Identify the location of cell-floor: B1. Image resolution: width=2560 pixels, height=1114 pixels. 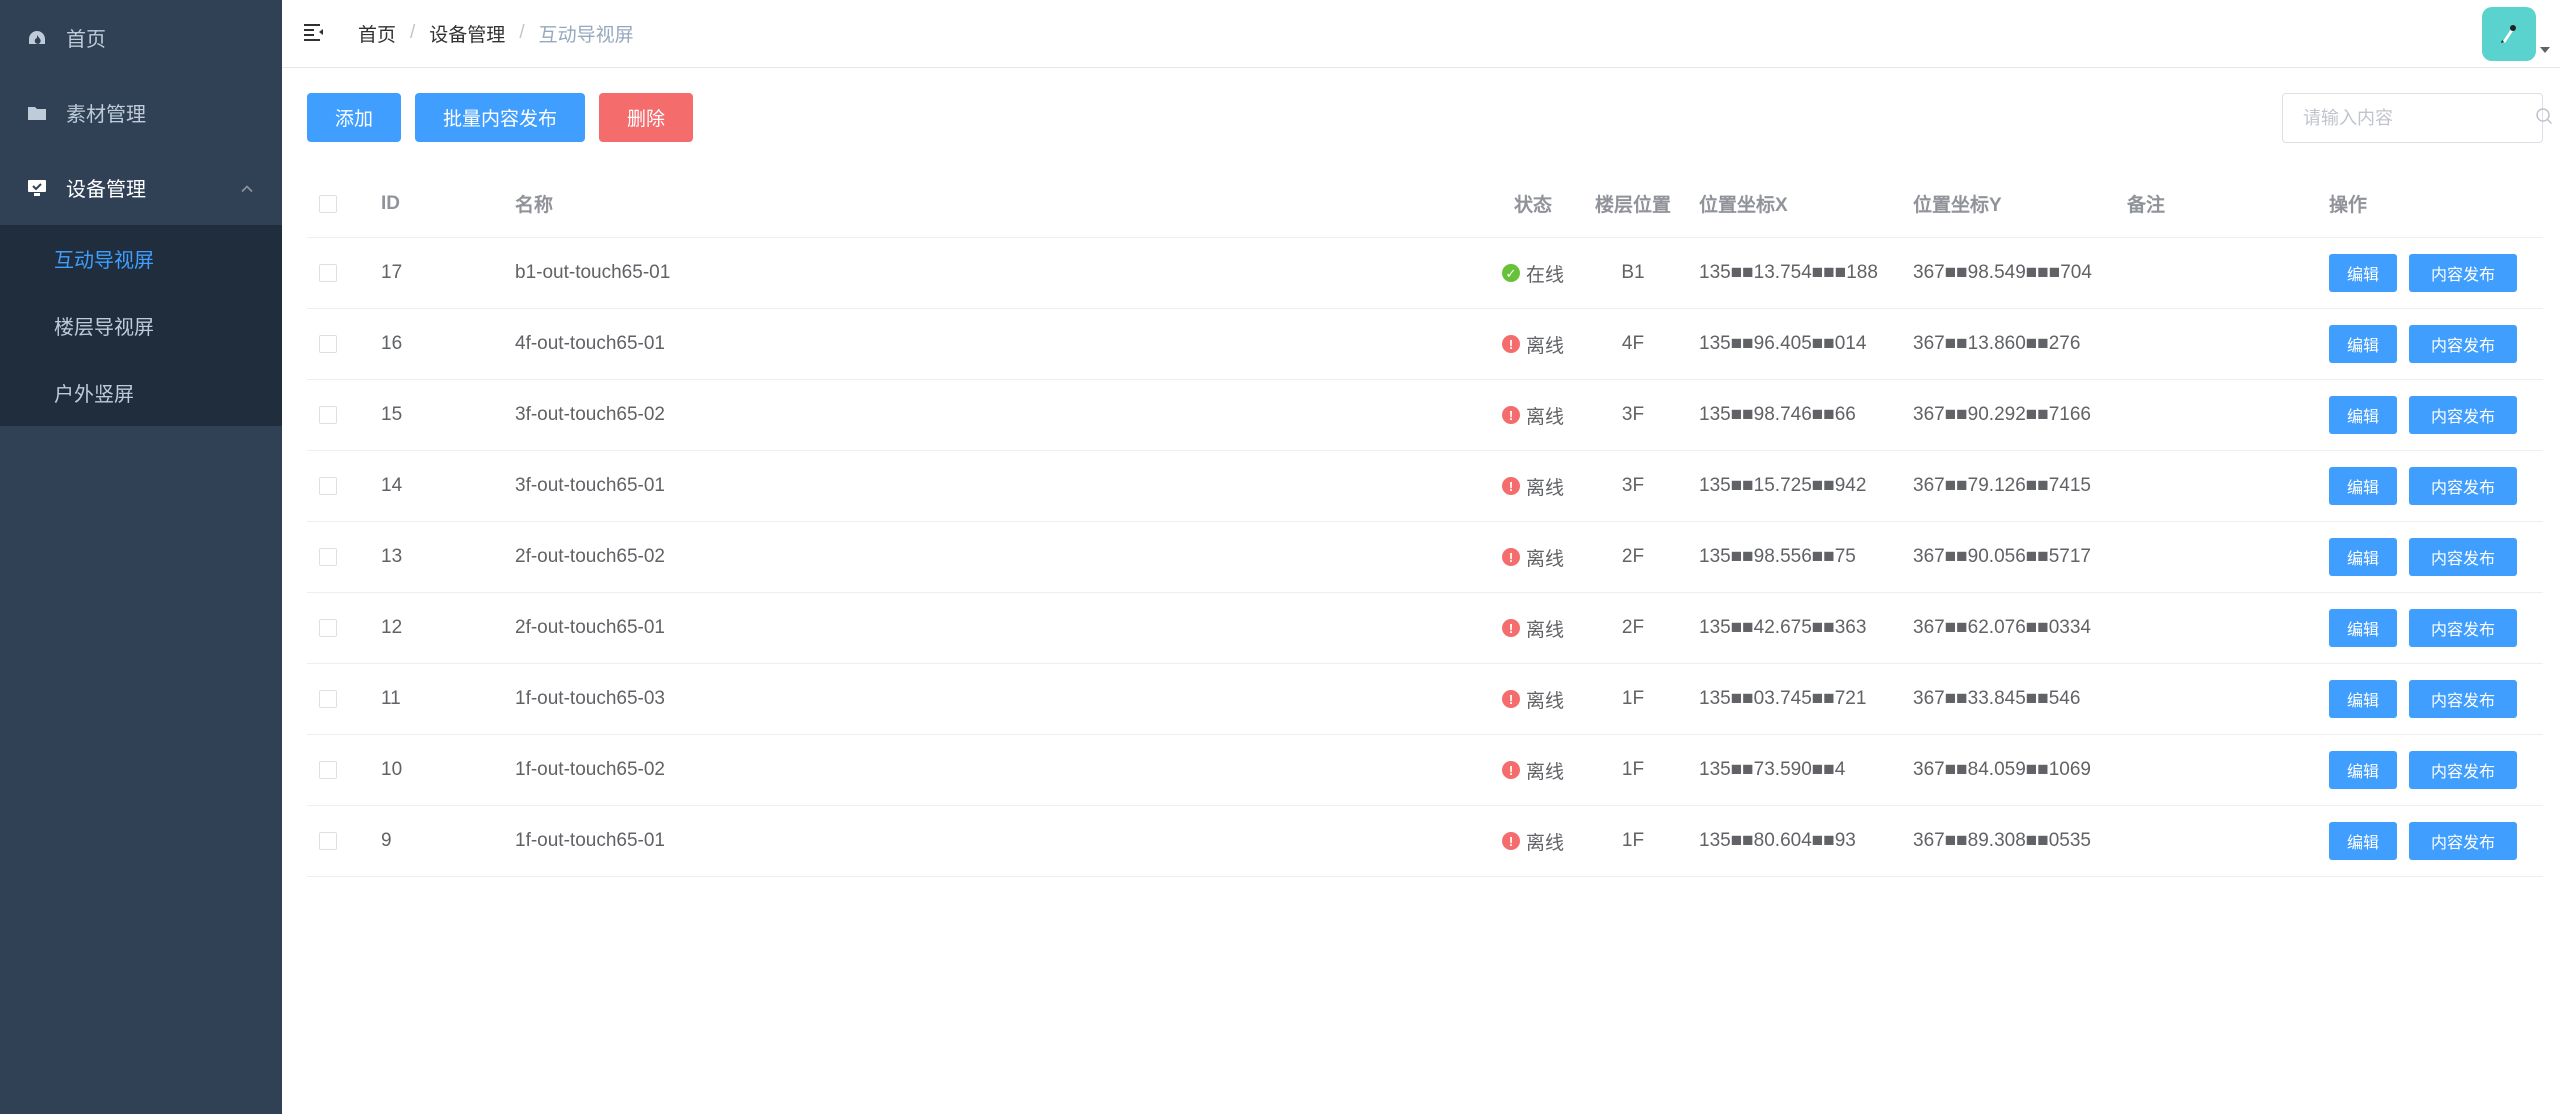
(1633, 272).